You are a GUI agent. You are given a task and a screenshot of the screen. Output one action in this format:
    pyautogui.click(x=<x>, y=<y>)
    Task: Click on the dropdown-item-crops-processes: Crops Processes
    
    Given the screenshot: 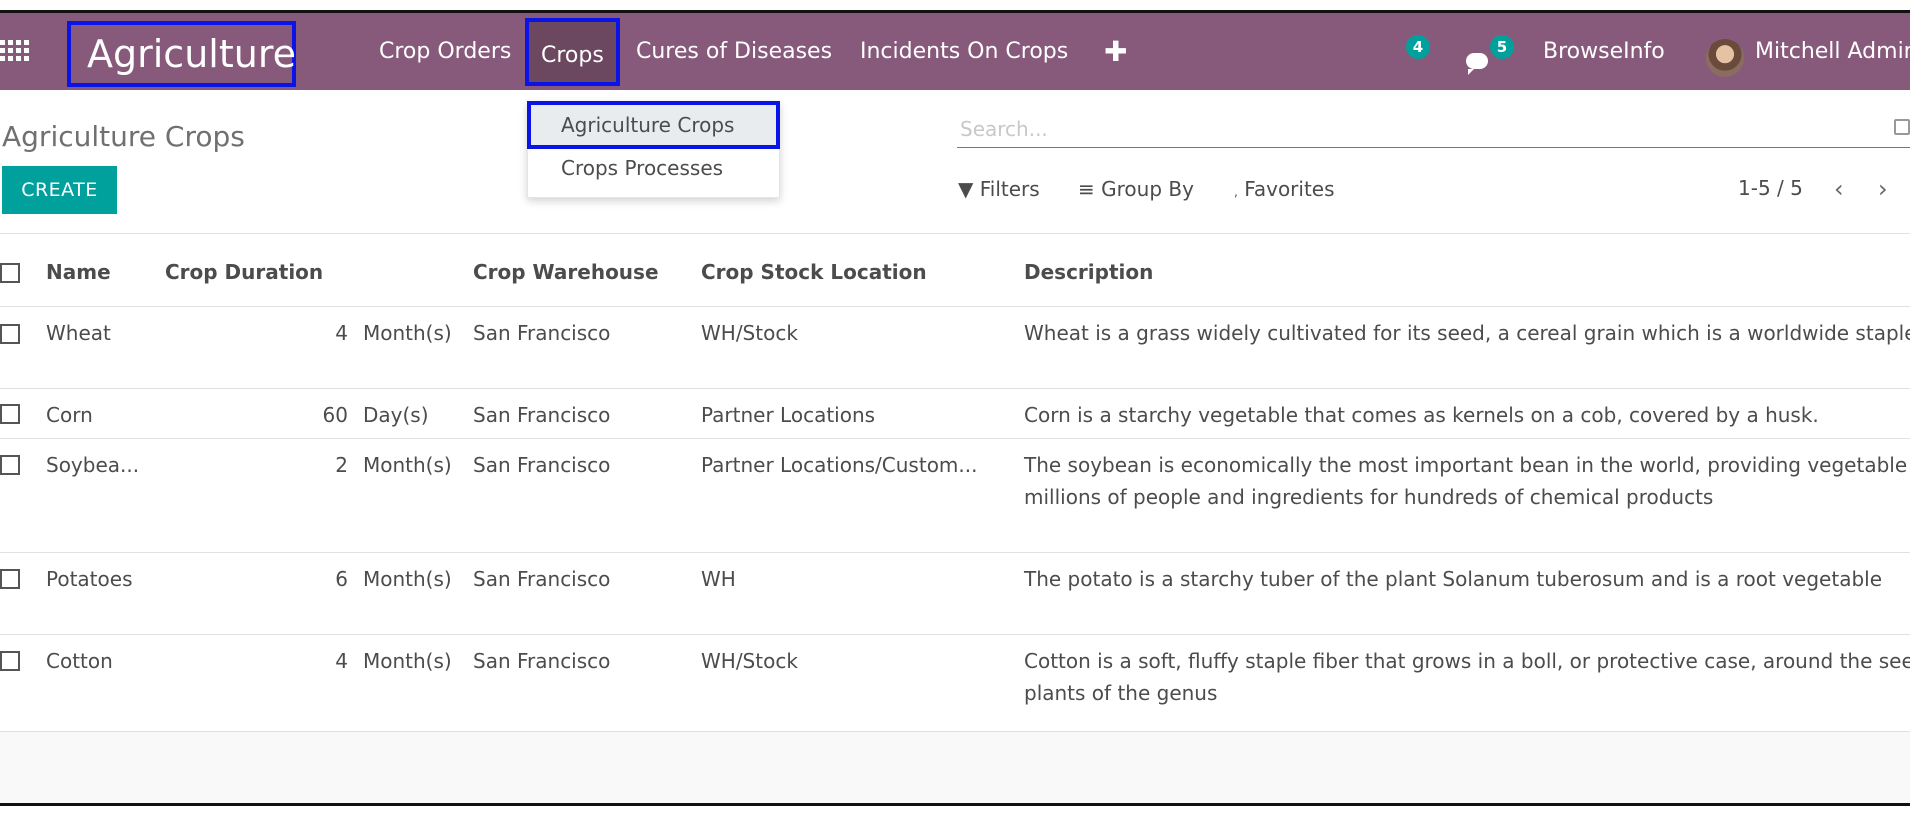 What is the action you would take?
    pyautogui.click(x=642, y=168)
    